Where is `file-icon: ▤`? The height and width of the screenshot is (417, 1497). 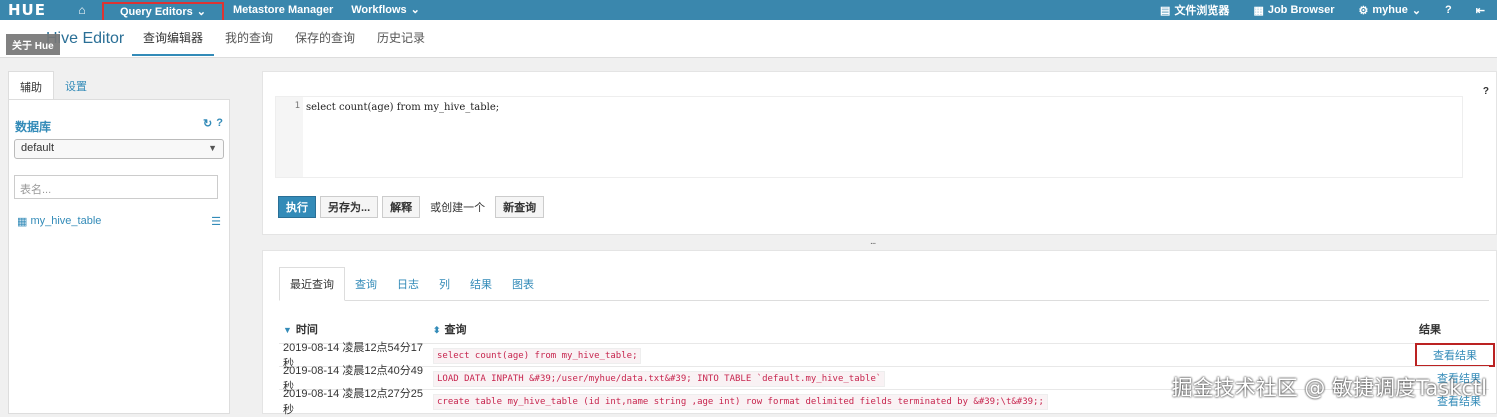
file-icon: ▤ is located at coordinates (1165, 10).